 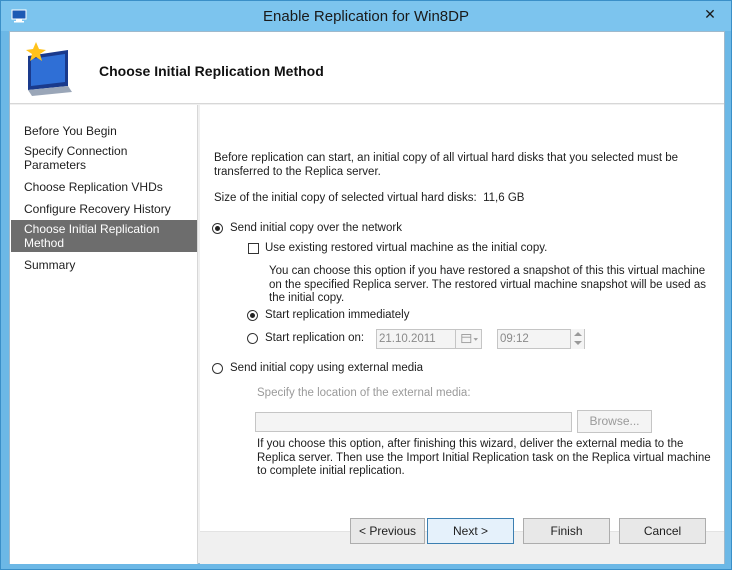 What do you see at coordinates (470, 531) in the screenshot?
I see `next-button: Next >` at bounding box center [470, 531].